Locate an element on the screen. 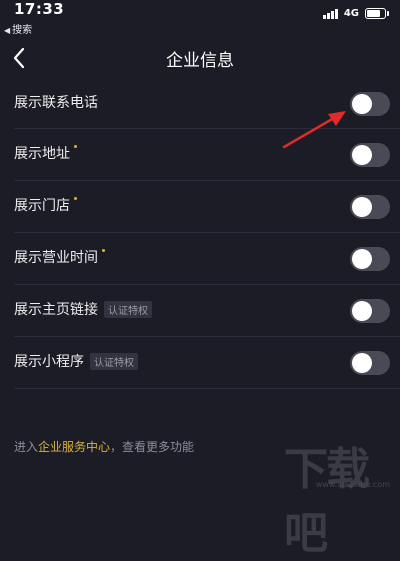 The image size is (400, 561). toggle-show-store is located at coordinates (370, 207).